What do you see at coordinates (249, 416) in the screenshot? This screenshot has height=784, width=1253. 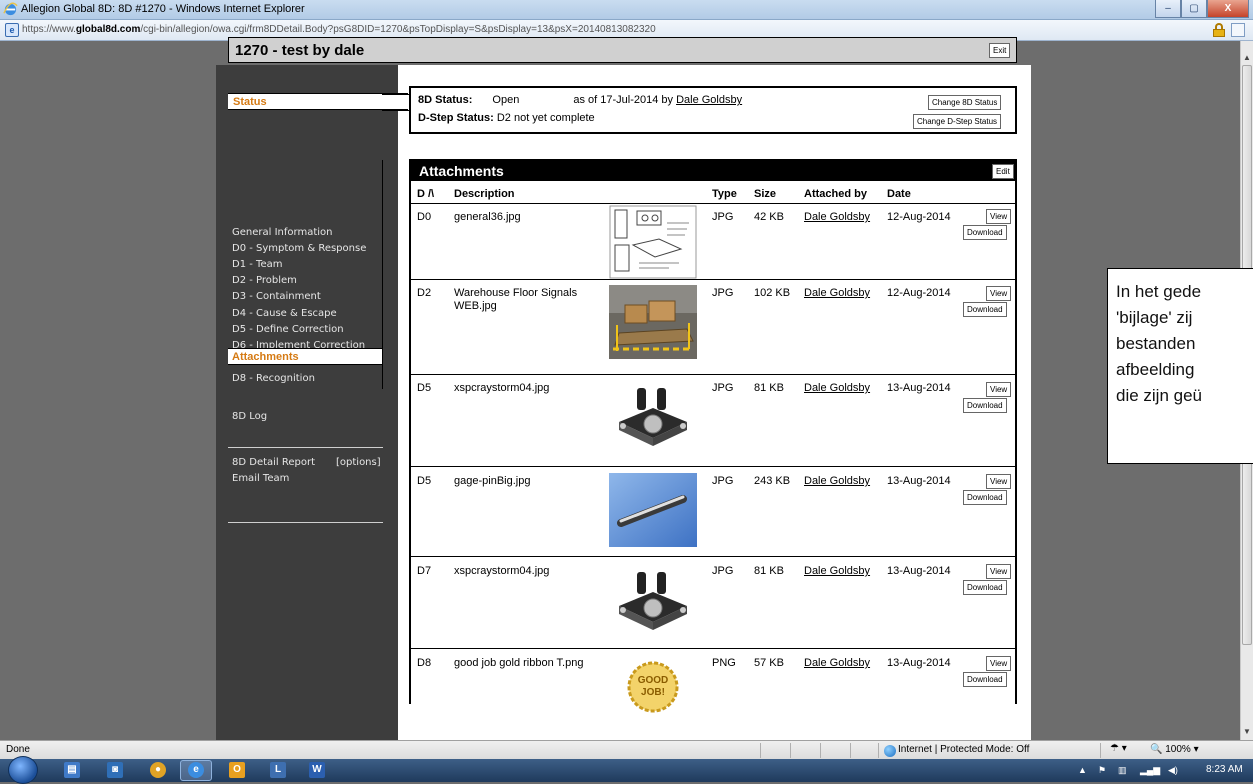 I see `nav-8d-log: 8D Log` at bounding box center [249, 416].